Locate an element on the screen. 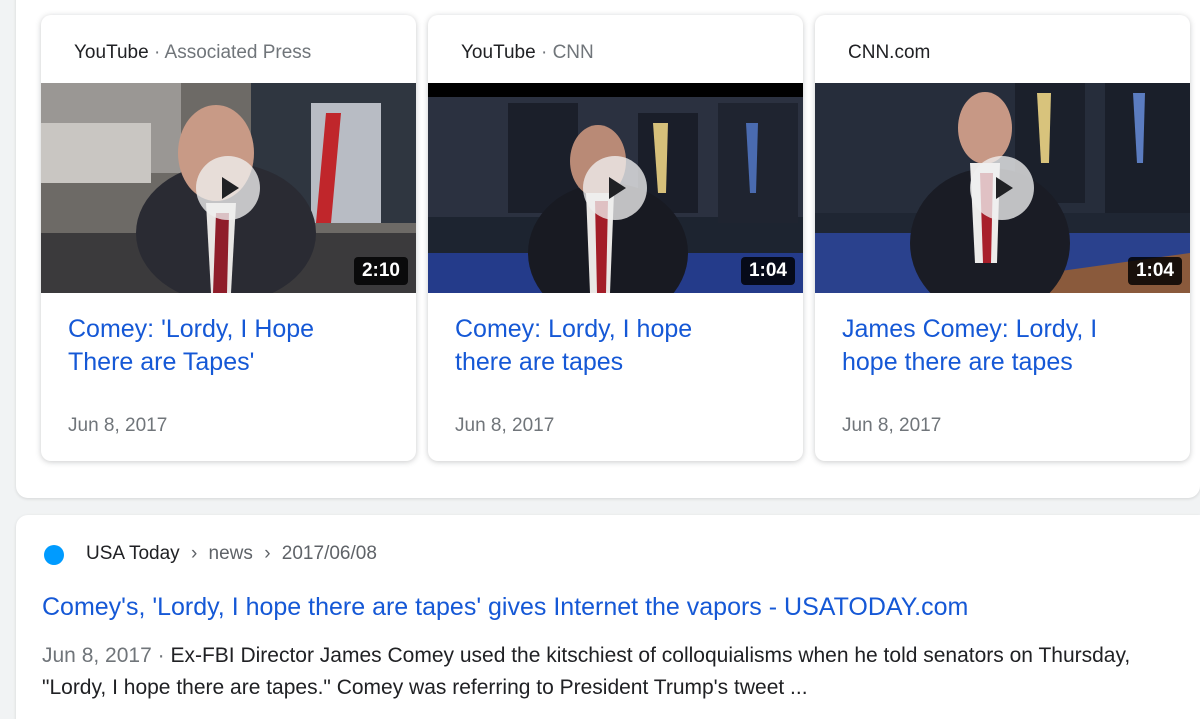 This screenshot has width=1200, height=719. site-favicon-icon is located at coordinates (54, 555).